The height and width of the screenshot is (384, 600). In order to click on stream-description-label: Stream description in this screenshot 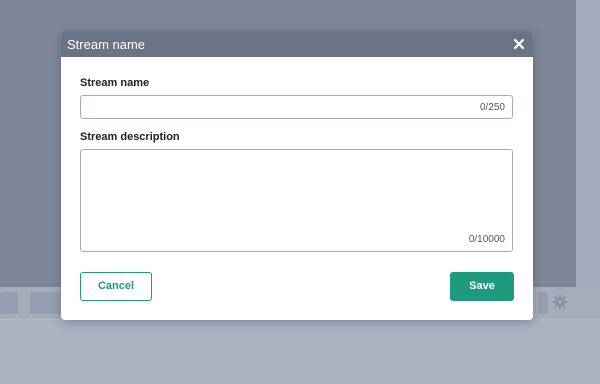, I will do `click(130, 137)`.